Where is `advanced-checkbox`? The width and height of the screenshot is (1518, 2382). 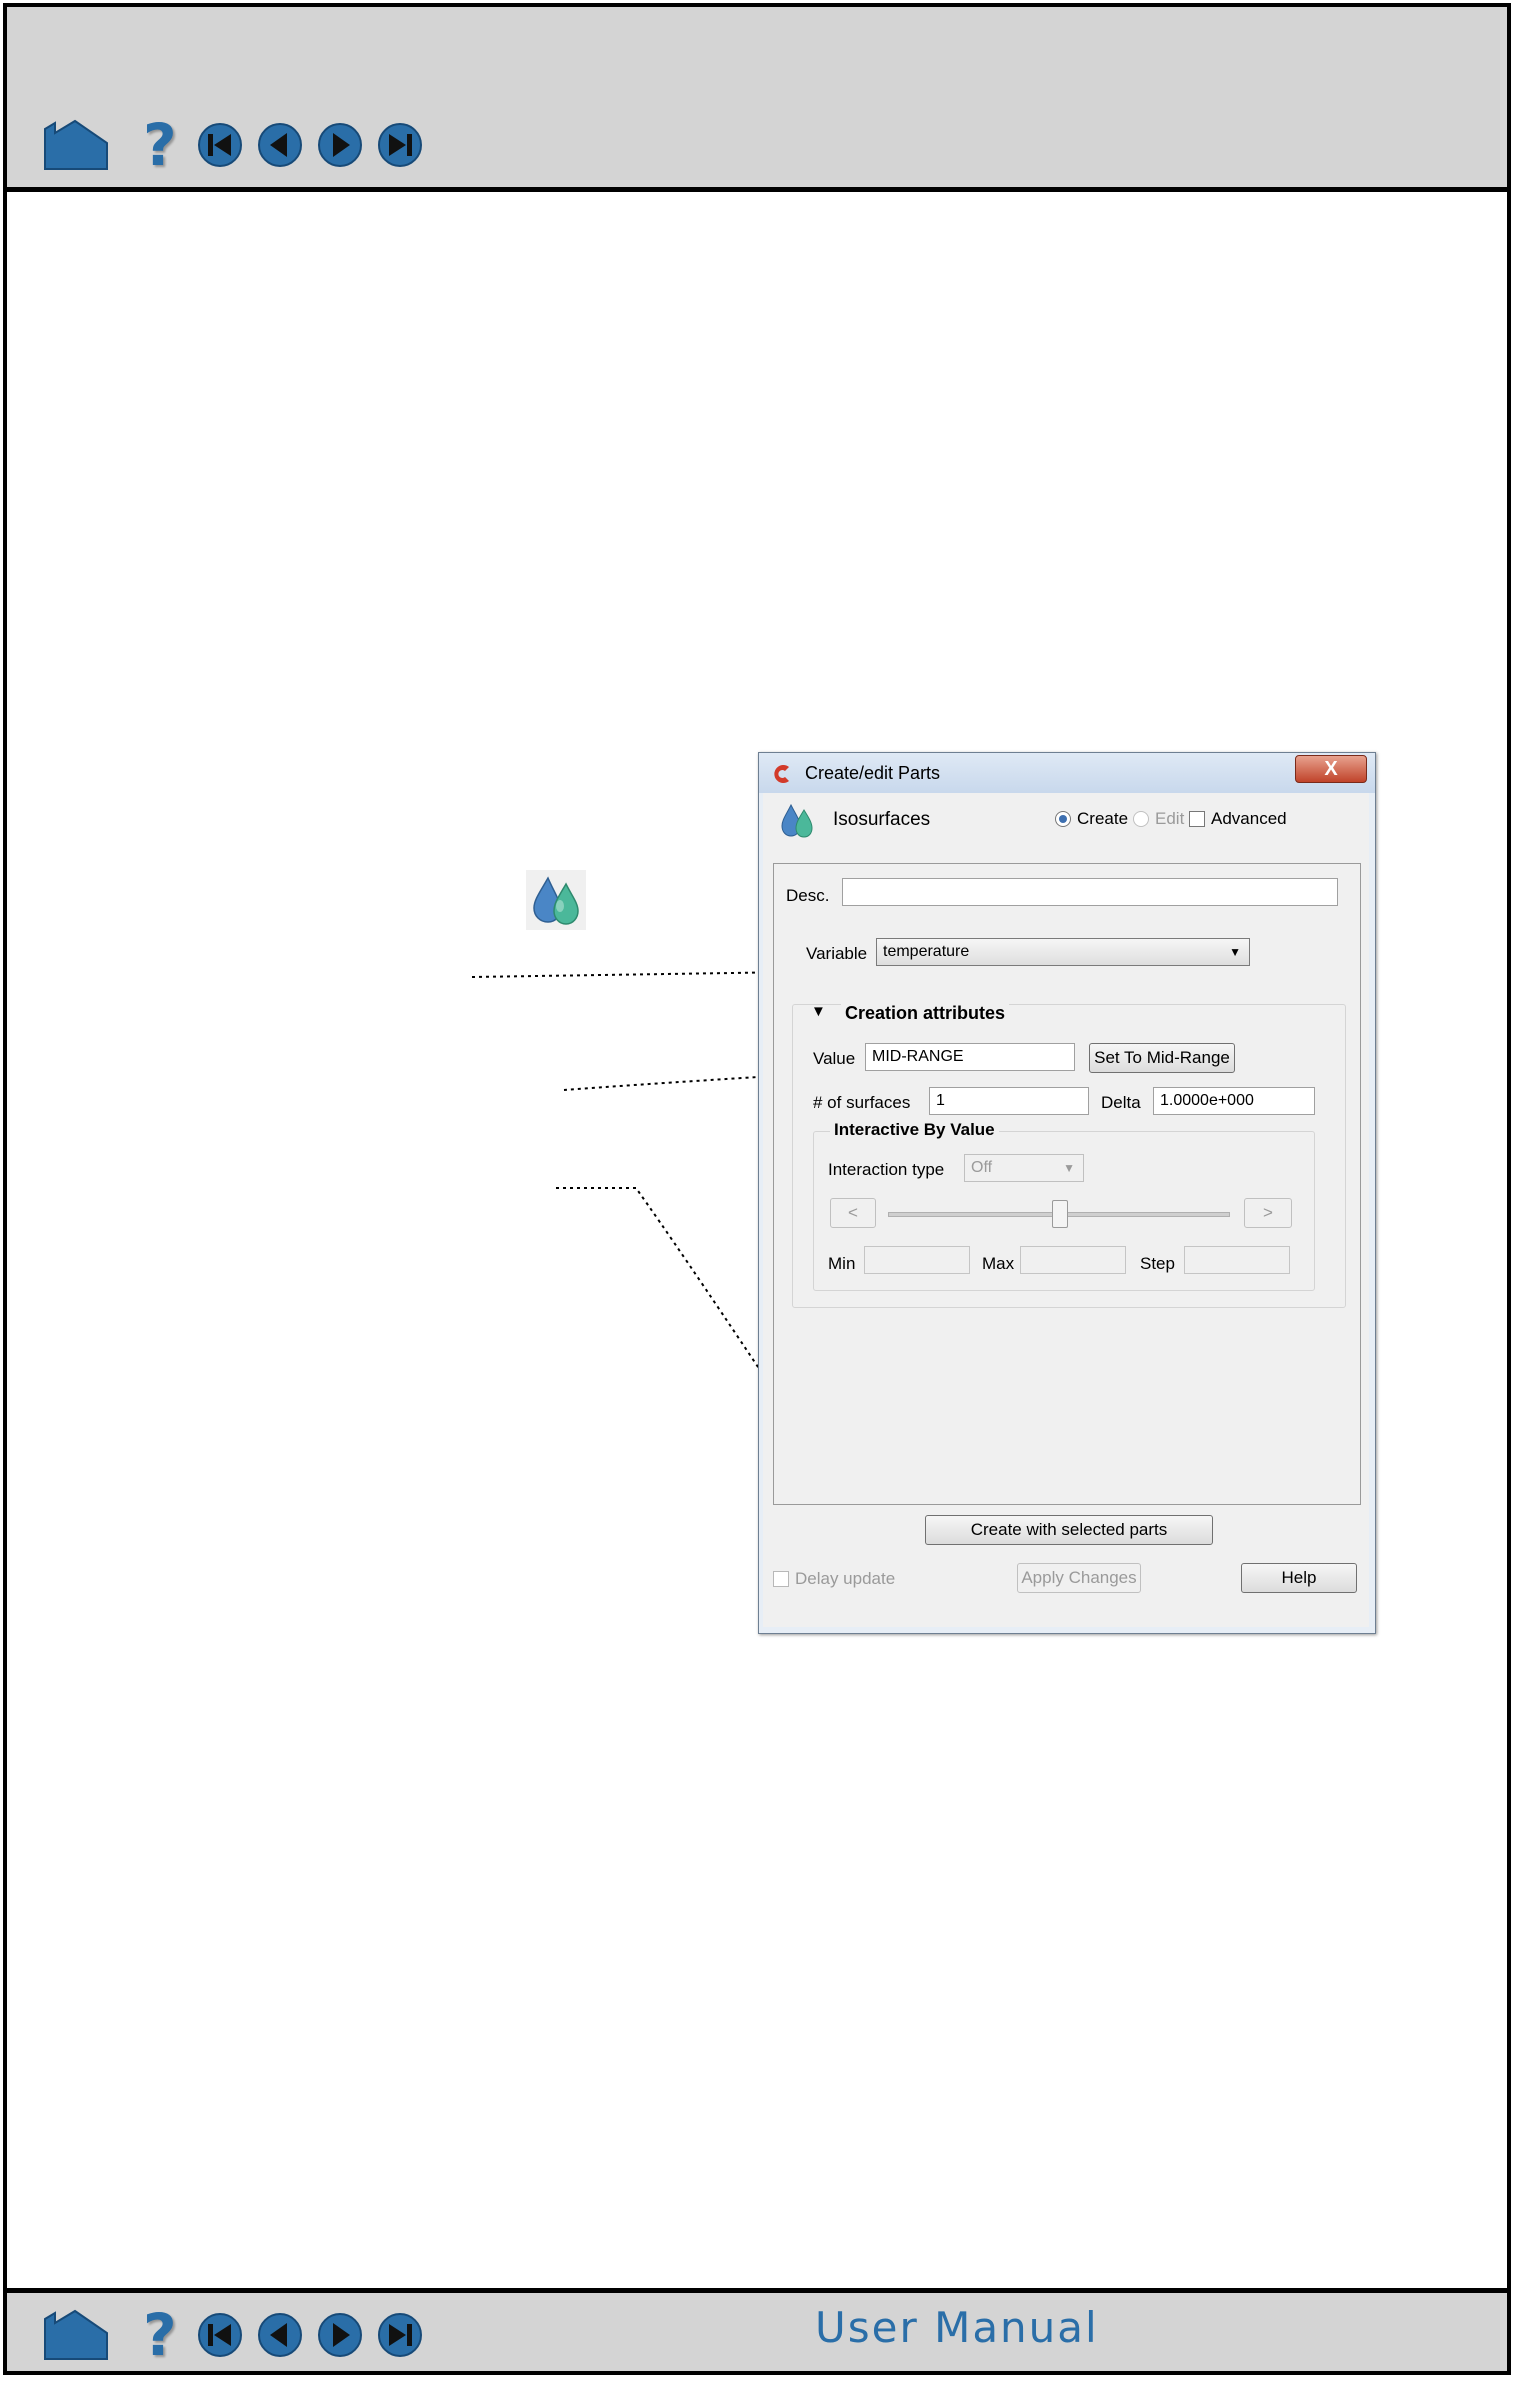
advanced-checkbox is located at coordinates (1197, 819).